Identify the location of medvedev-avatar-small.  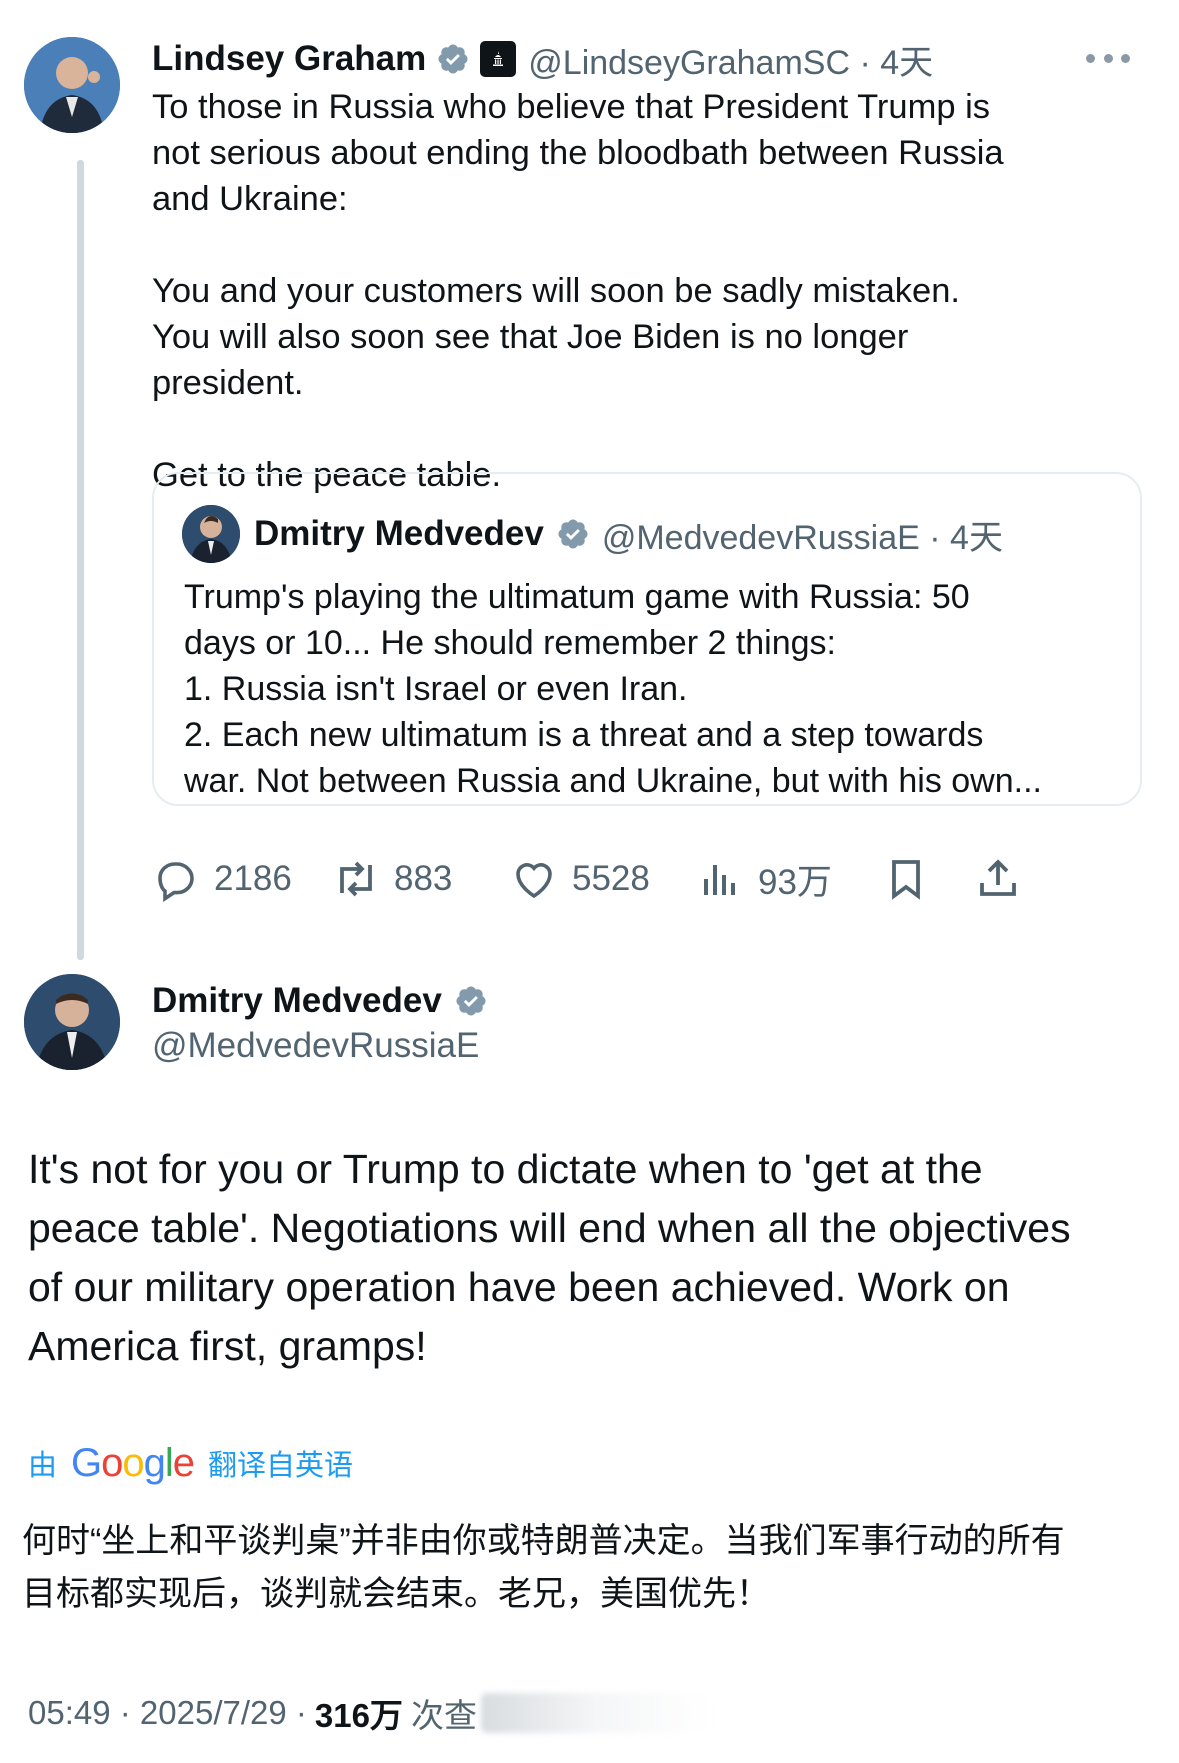
(211, 534).